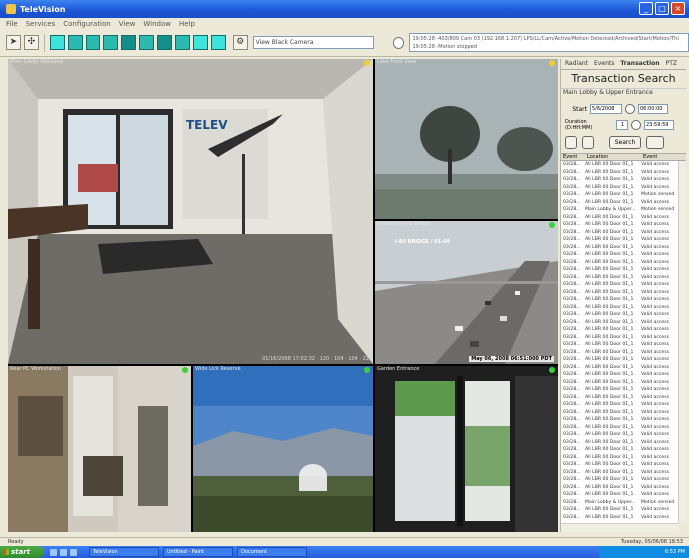 Image resolution: width=689 pixels, height=558 pixels. What do you see at coordinates (73, 552) in the screenshot?
I see `media-icon` at bounding box center [73, 552].